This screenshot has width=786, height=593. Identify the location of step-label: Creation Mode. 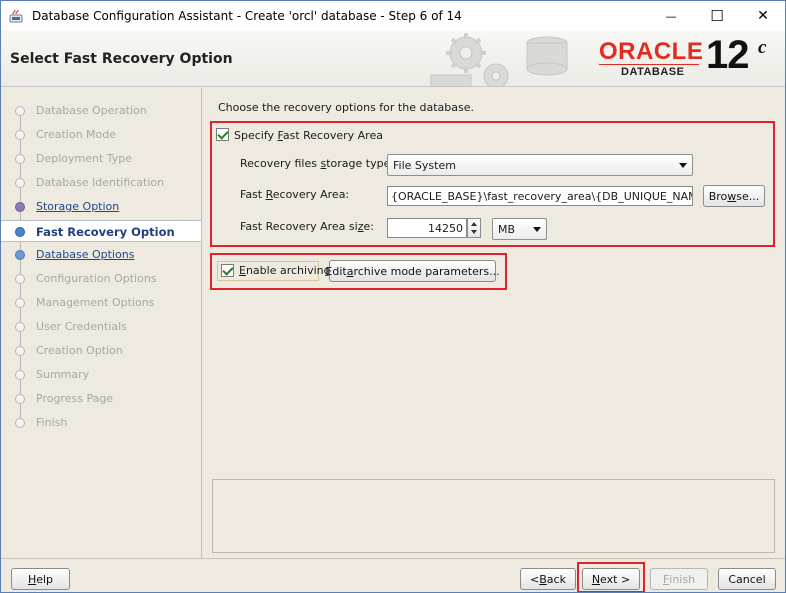
(76, 134).